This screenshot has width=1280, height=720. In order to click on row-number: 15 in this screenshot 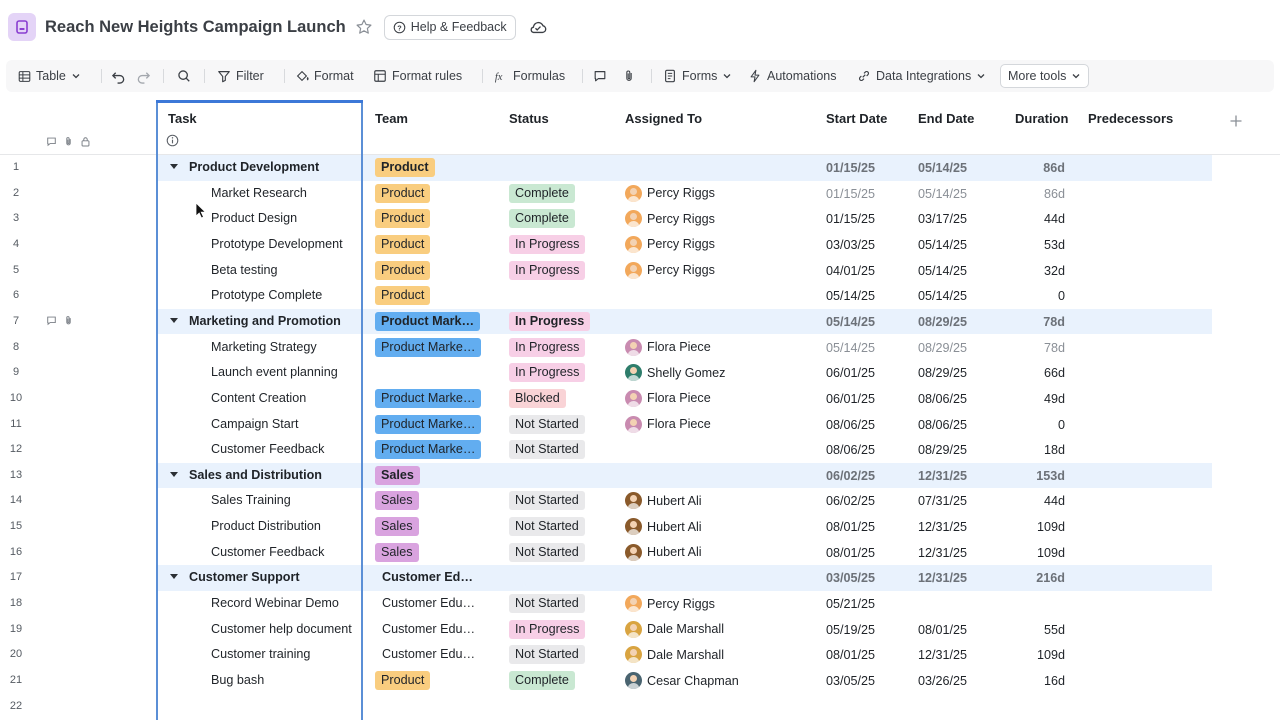, I will do `click(16, 526)`.